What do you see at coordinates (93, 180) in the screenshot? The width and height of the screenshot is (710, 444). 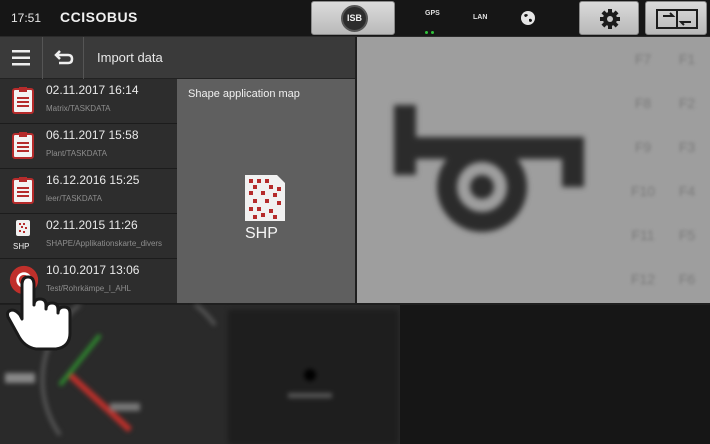 I see `file-date: 16.12.2016 15:25` at bounding box center [93, 180].